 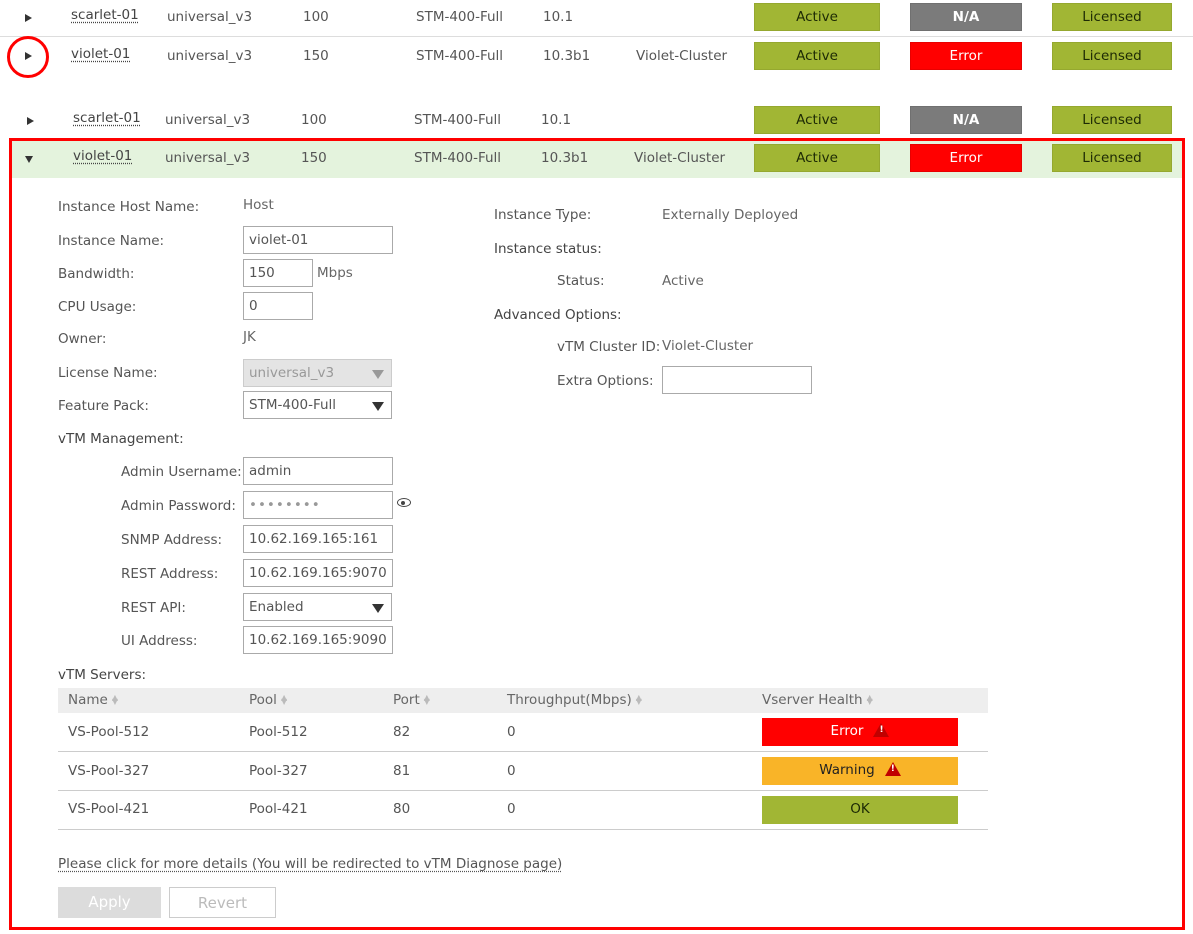 What do you see at coordinates (318, 640) in the screenshot?
I see `ui-address-input: 10.62.169.165:9090` at bounding box center [318, 640].